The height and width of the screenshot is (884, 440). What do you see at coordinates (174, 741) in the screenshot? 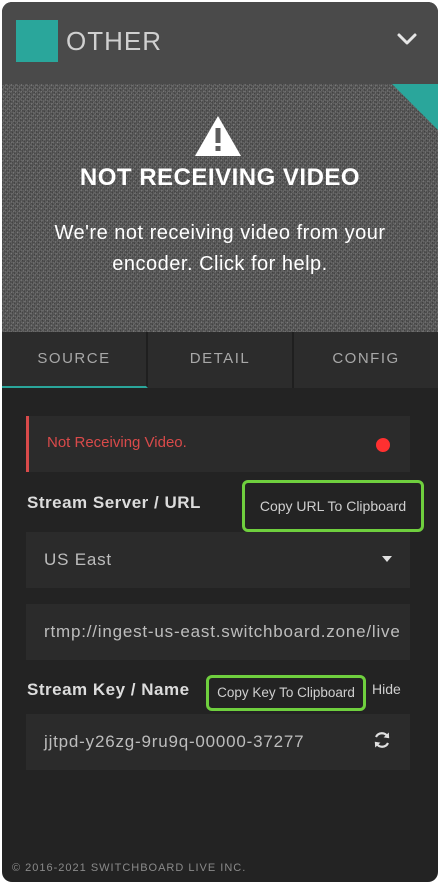
I see `stream-key-value: jjtpd-y26zg-9ru9q-00000-37277` at bounding box center [174, 741].